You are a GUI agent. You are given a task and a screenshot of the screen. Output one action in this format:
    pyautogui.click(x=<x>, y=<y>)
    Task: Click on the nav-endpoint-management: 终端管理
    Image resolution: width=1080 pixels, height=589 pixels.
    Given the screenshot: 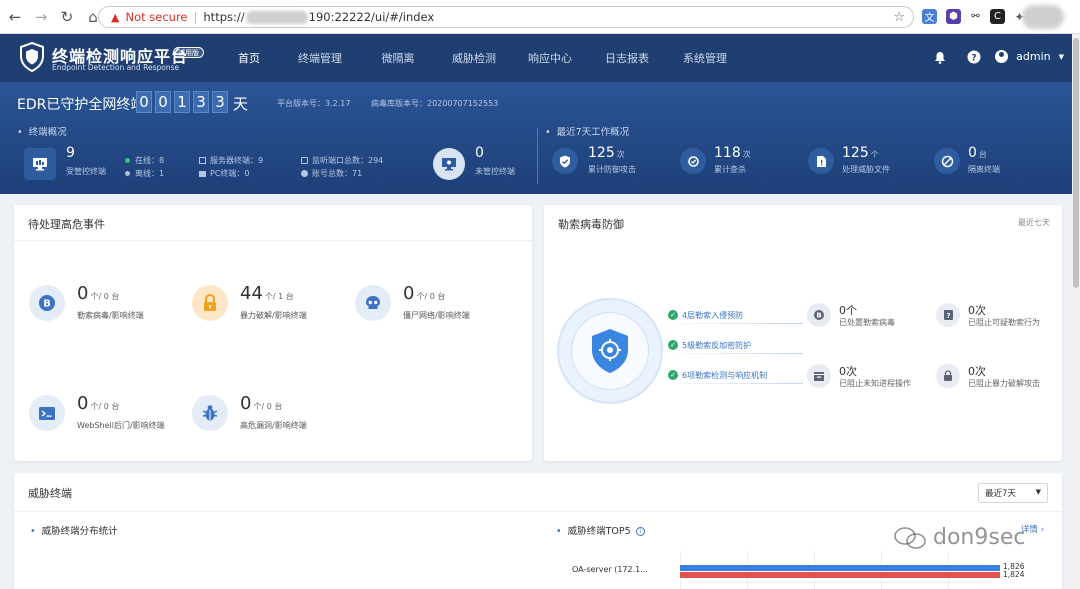 What is the action you would take?
    pyautogui.click(x=320, y=58)
    